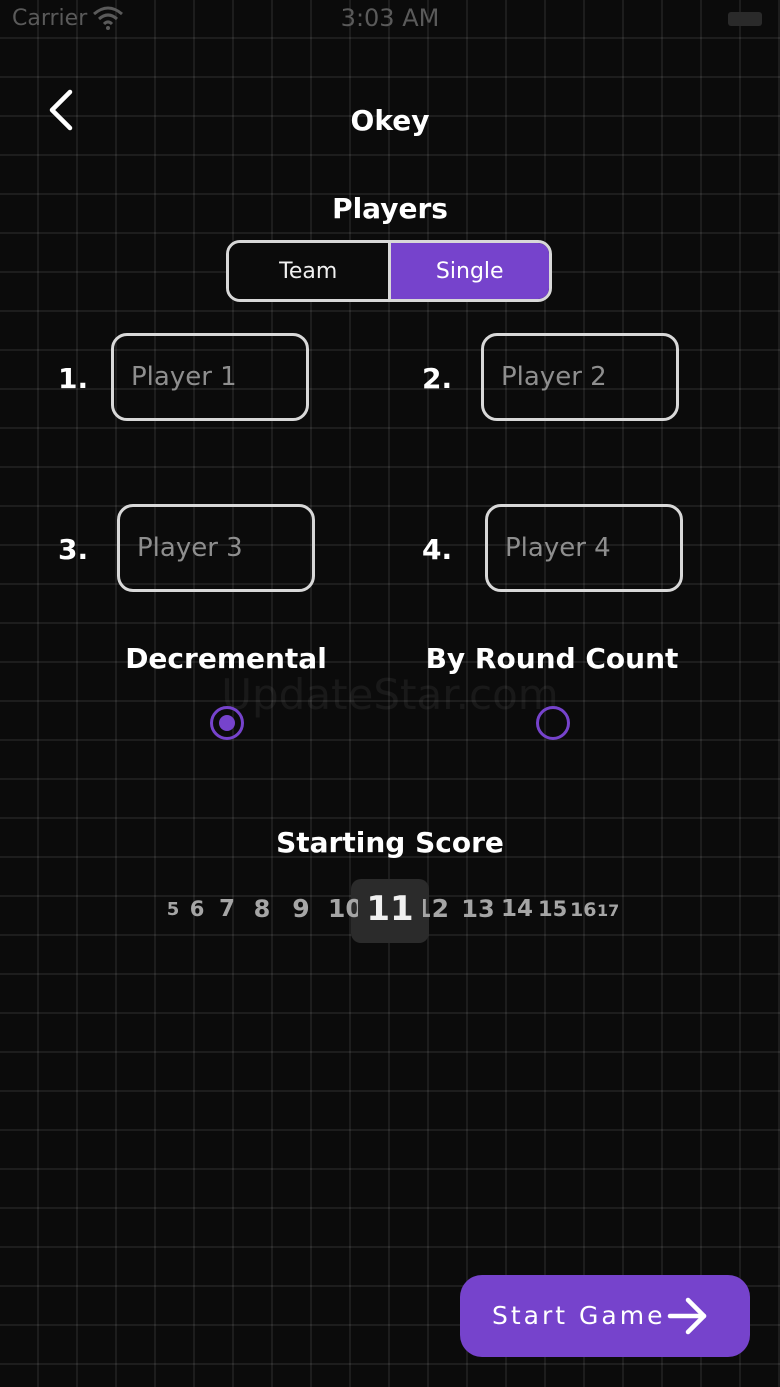  What do you see at coordinates (226, 658) in the screenshot?
I see `mode-decremental-label: Decremental` at bounding box center [226, 658].